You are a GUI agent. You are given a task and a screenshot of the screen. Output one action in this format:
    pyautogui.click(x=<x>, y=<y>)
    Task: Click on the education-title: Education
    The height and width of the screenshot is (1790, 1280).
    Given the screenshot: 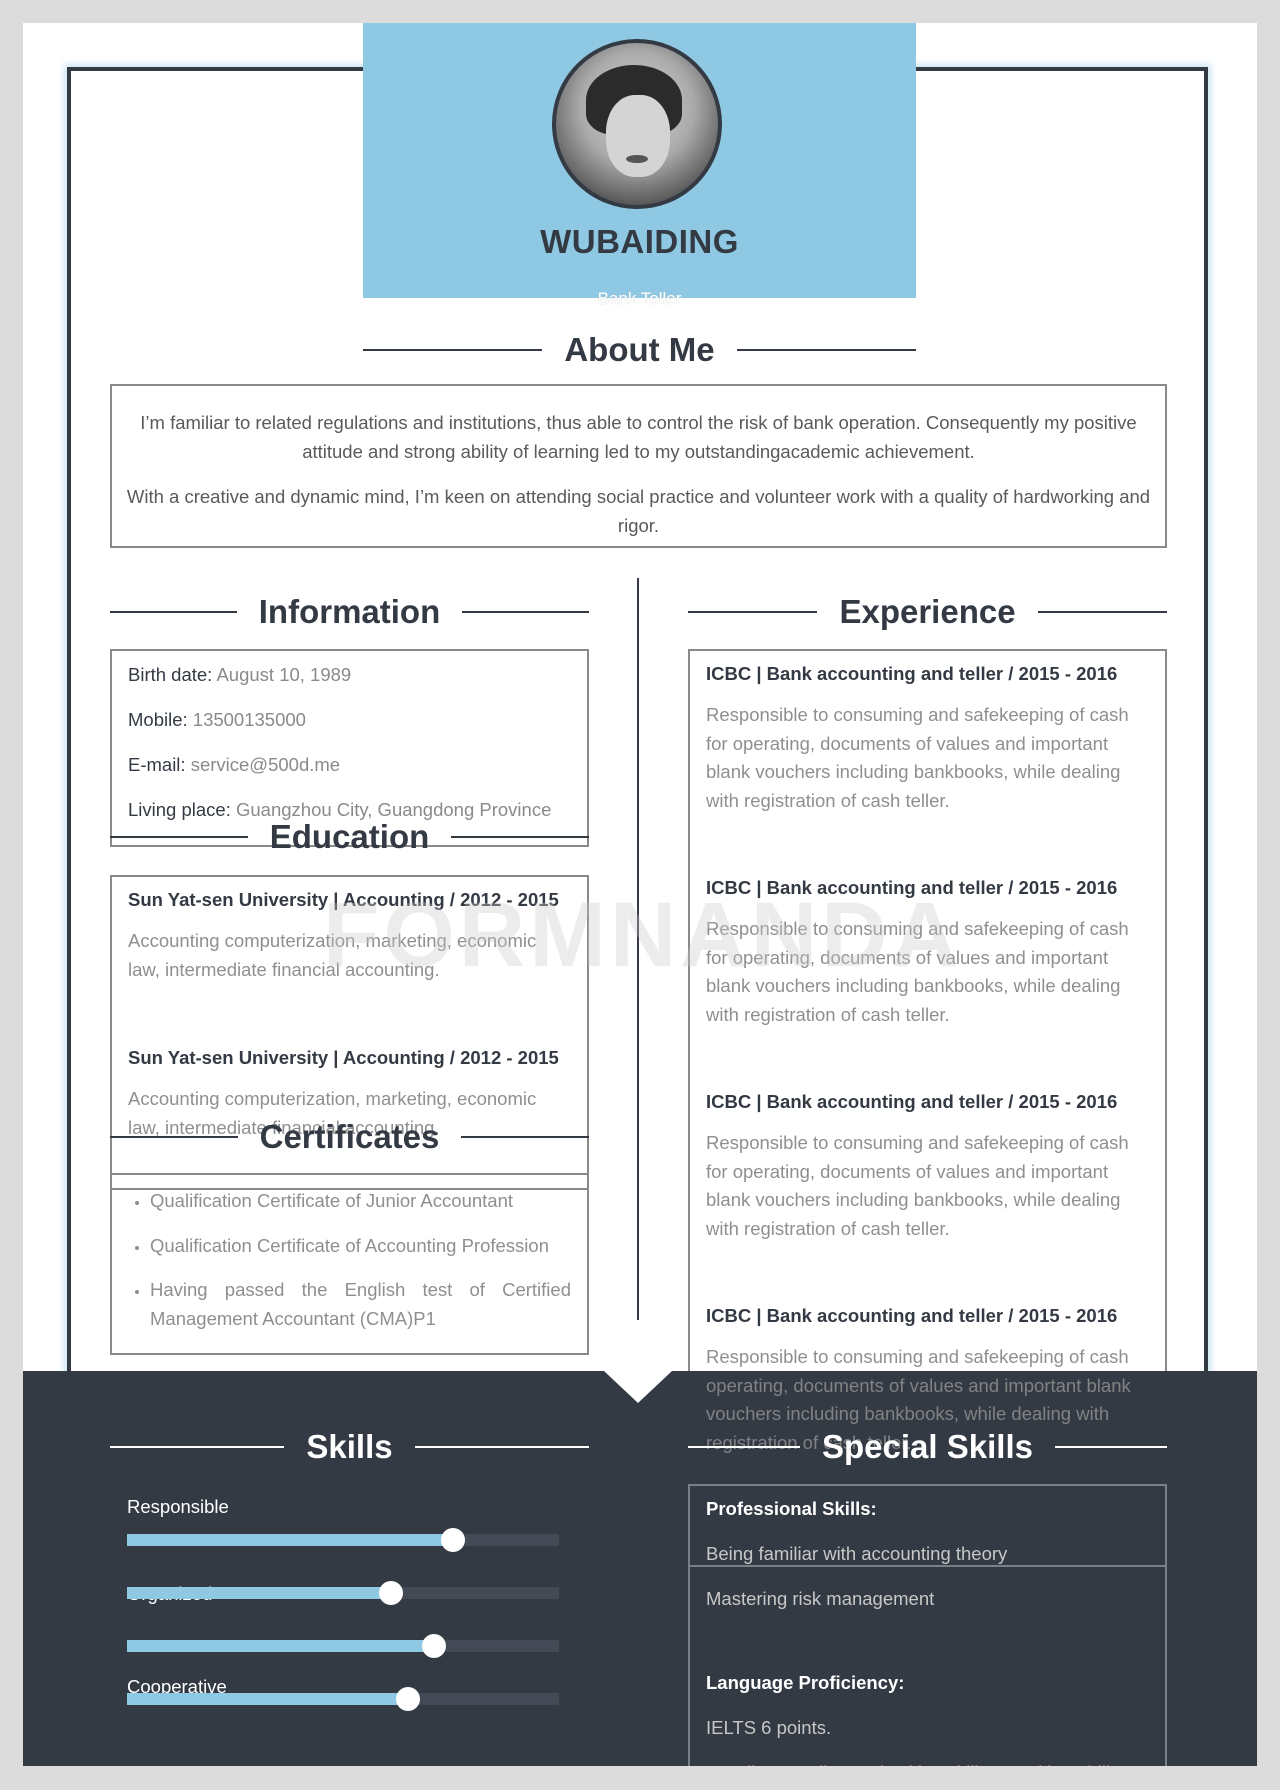 What is the action you would take?
    pyautogui.click(x=350, y=837)
    